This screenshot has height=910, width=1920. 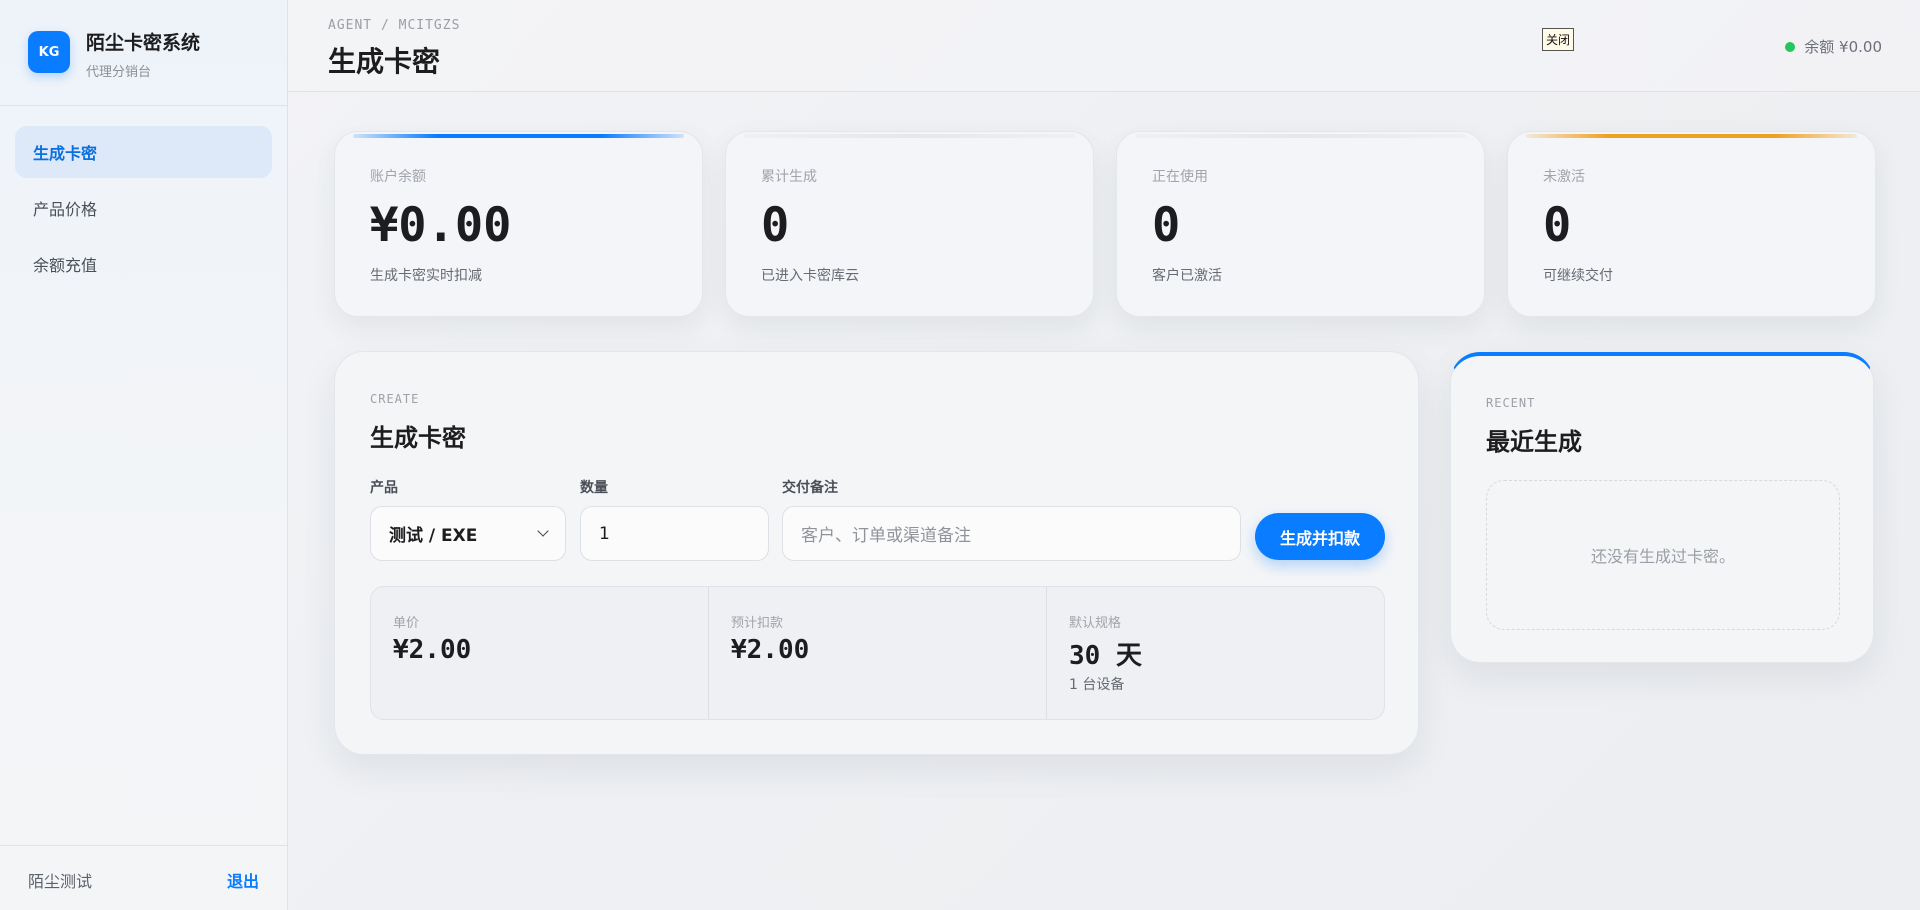 I want to click on chevron-down-icon, so click(x=543, y=531).